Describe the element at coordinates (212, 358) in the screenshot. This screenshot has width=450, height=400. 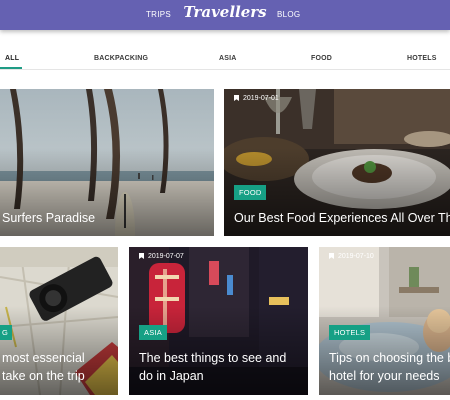
I see `card-title-line1: The best things to see and` at that location.